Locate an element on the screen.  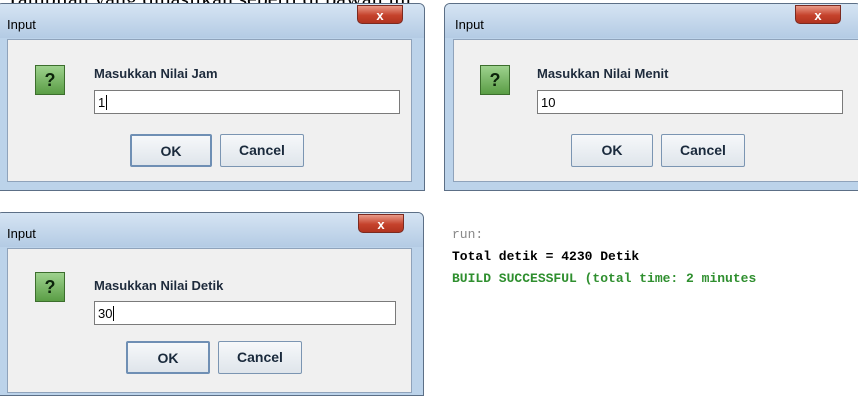
console-run-line: run: is located at coordinates (468, 234).